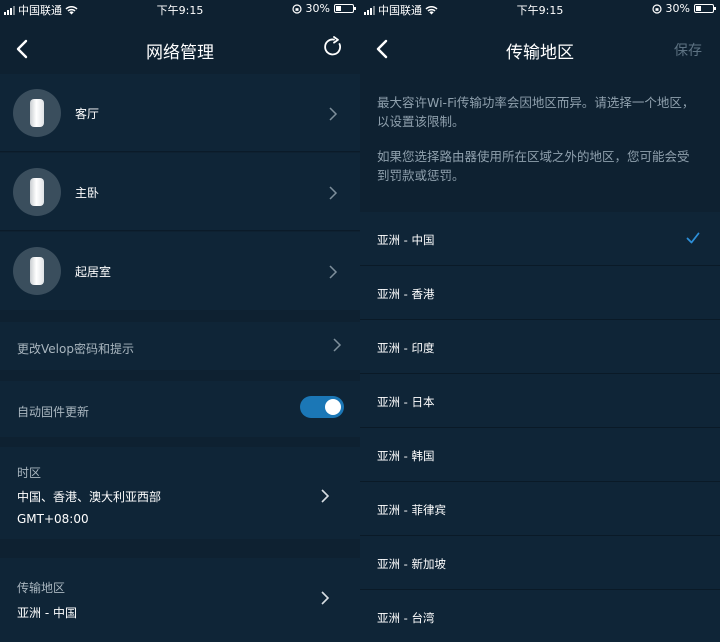 The height and width of the screenshot is (642, 720). Describe the element at coordinates (87, 193) in the screenshot. I see `node-label: 主卧` at that location.